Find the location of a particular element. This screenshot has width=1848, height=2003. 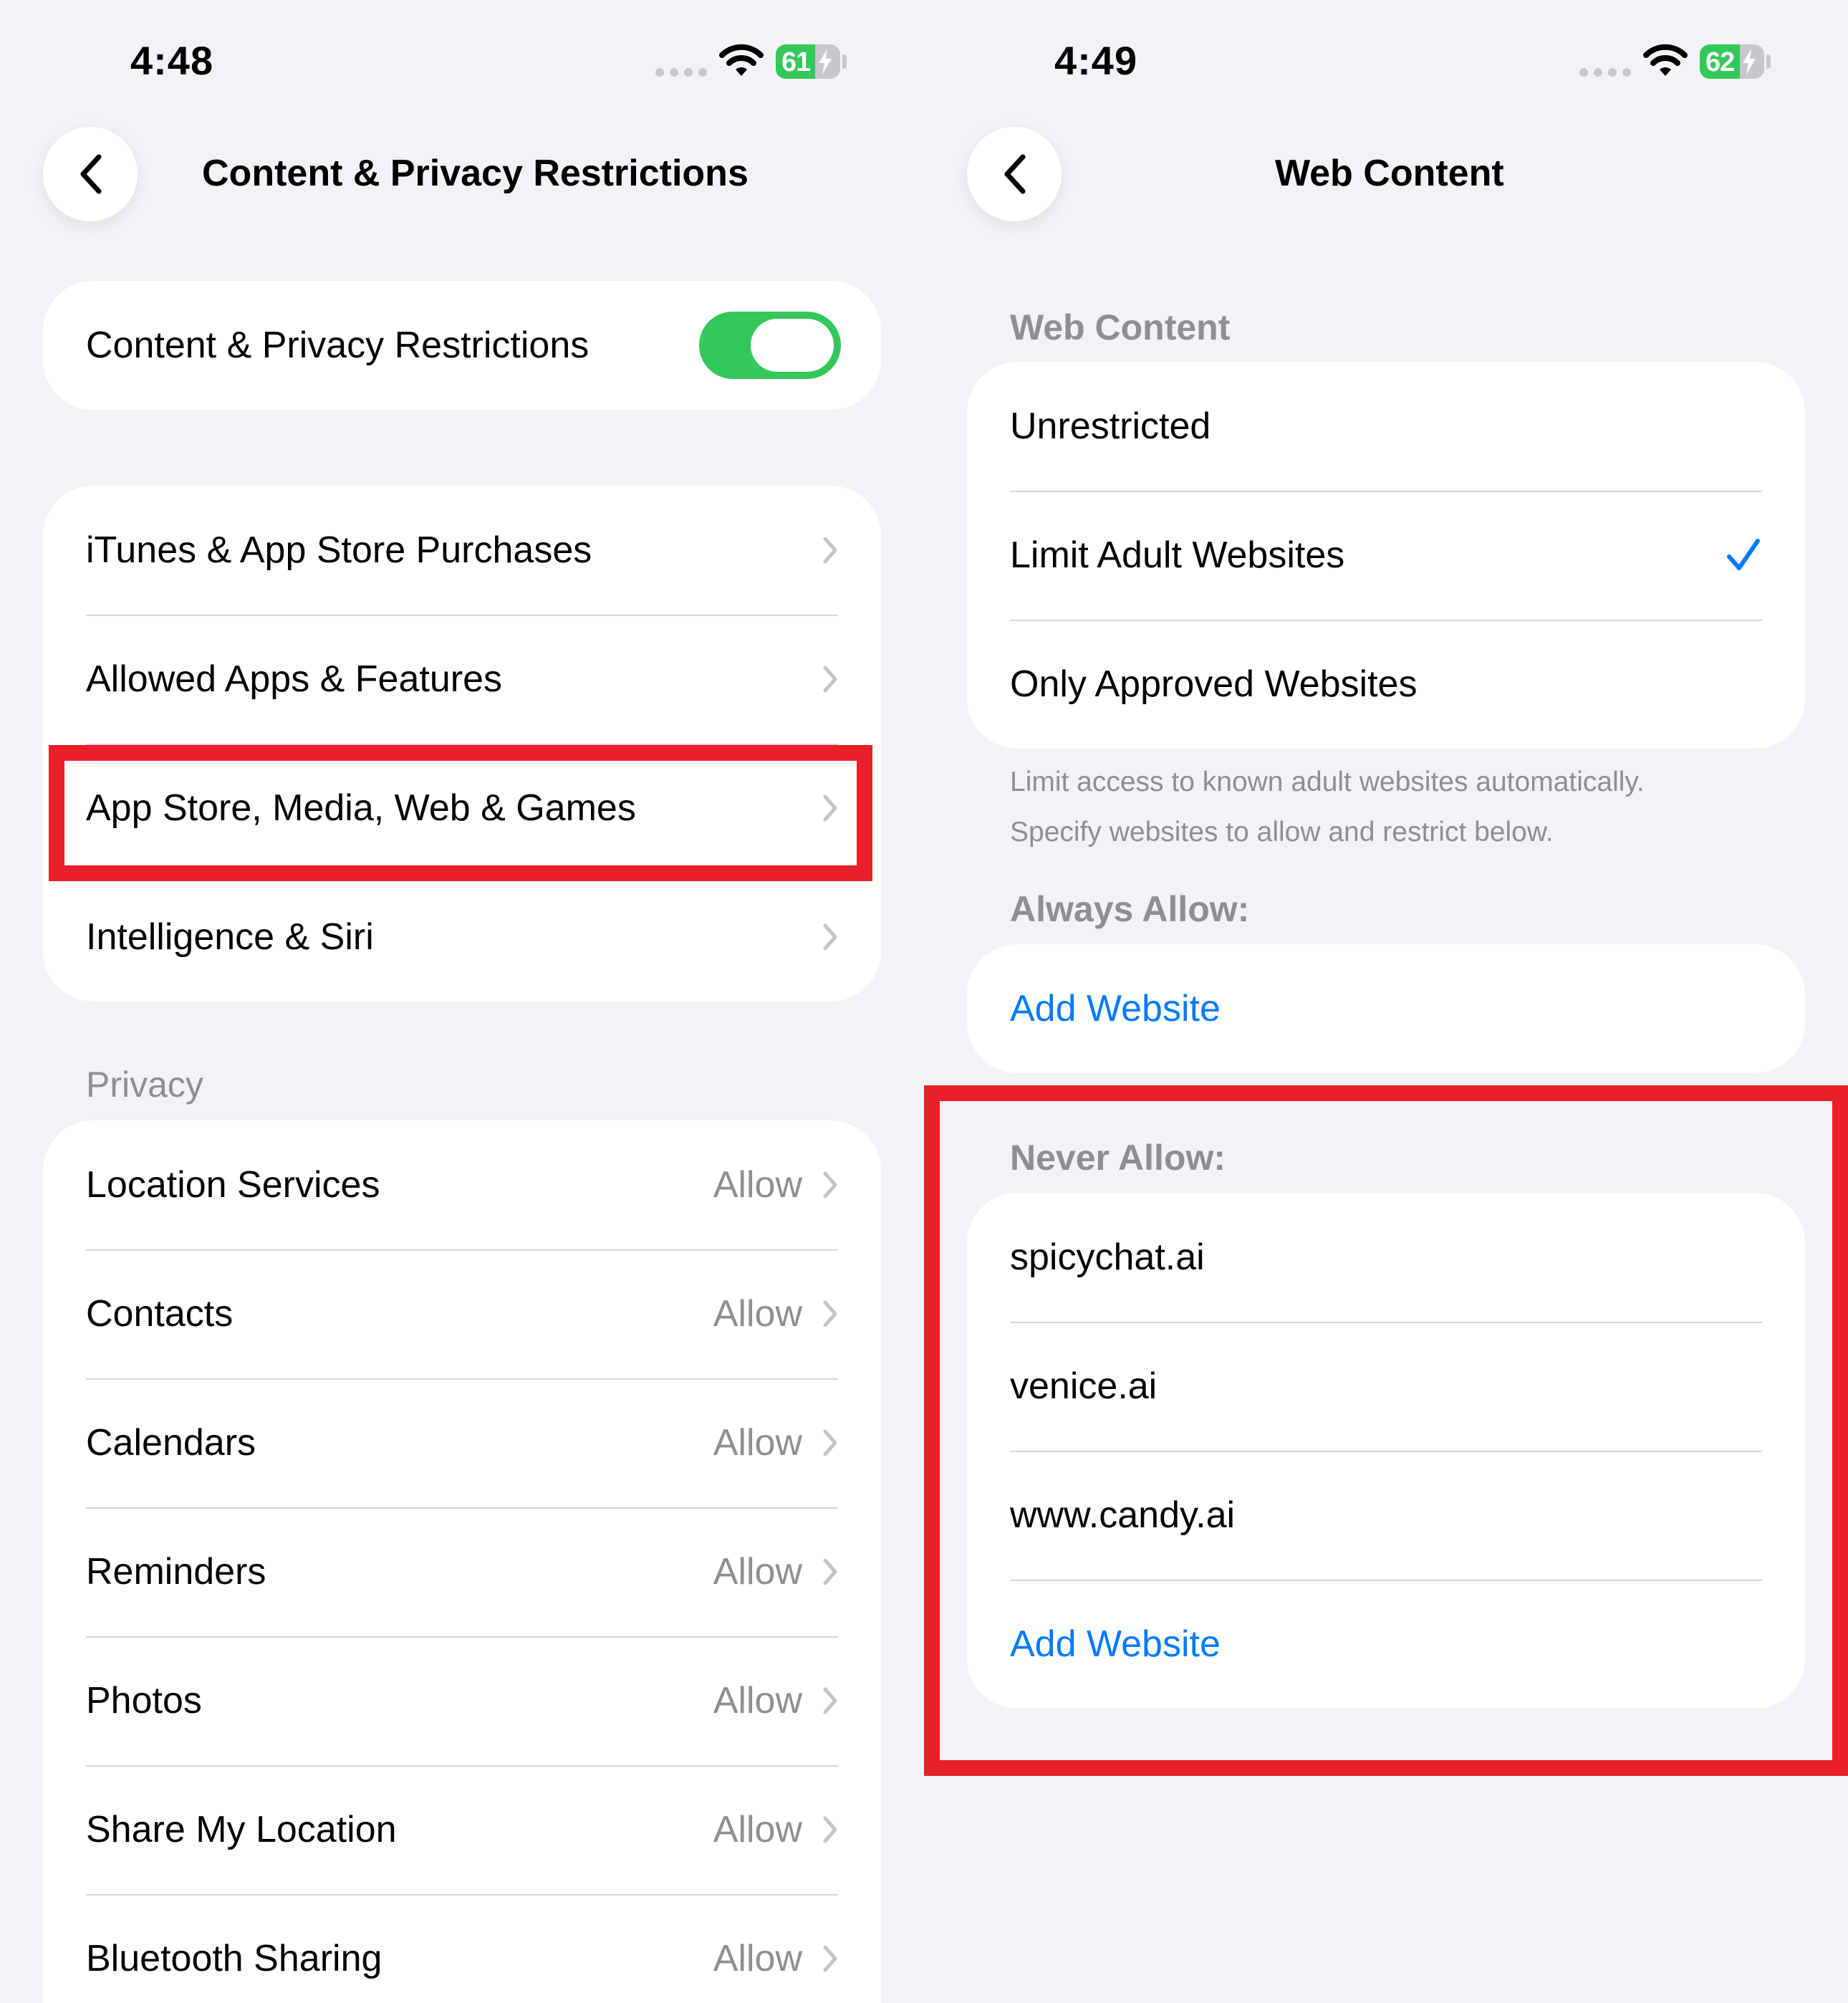

privacy-item-label: Reminders is located at coordinates (176, 1572).